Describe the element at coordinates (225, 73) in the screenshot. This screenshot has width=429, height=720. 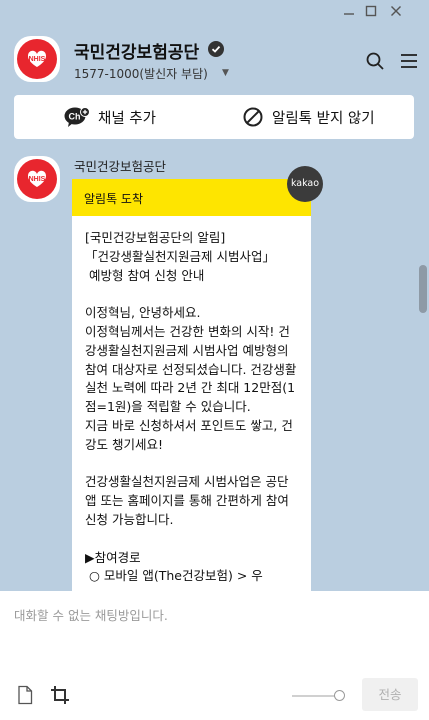
I see `chevron-down-icon: ▼` at that location.